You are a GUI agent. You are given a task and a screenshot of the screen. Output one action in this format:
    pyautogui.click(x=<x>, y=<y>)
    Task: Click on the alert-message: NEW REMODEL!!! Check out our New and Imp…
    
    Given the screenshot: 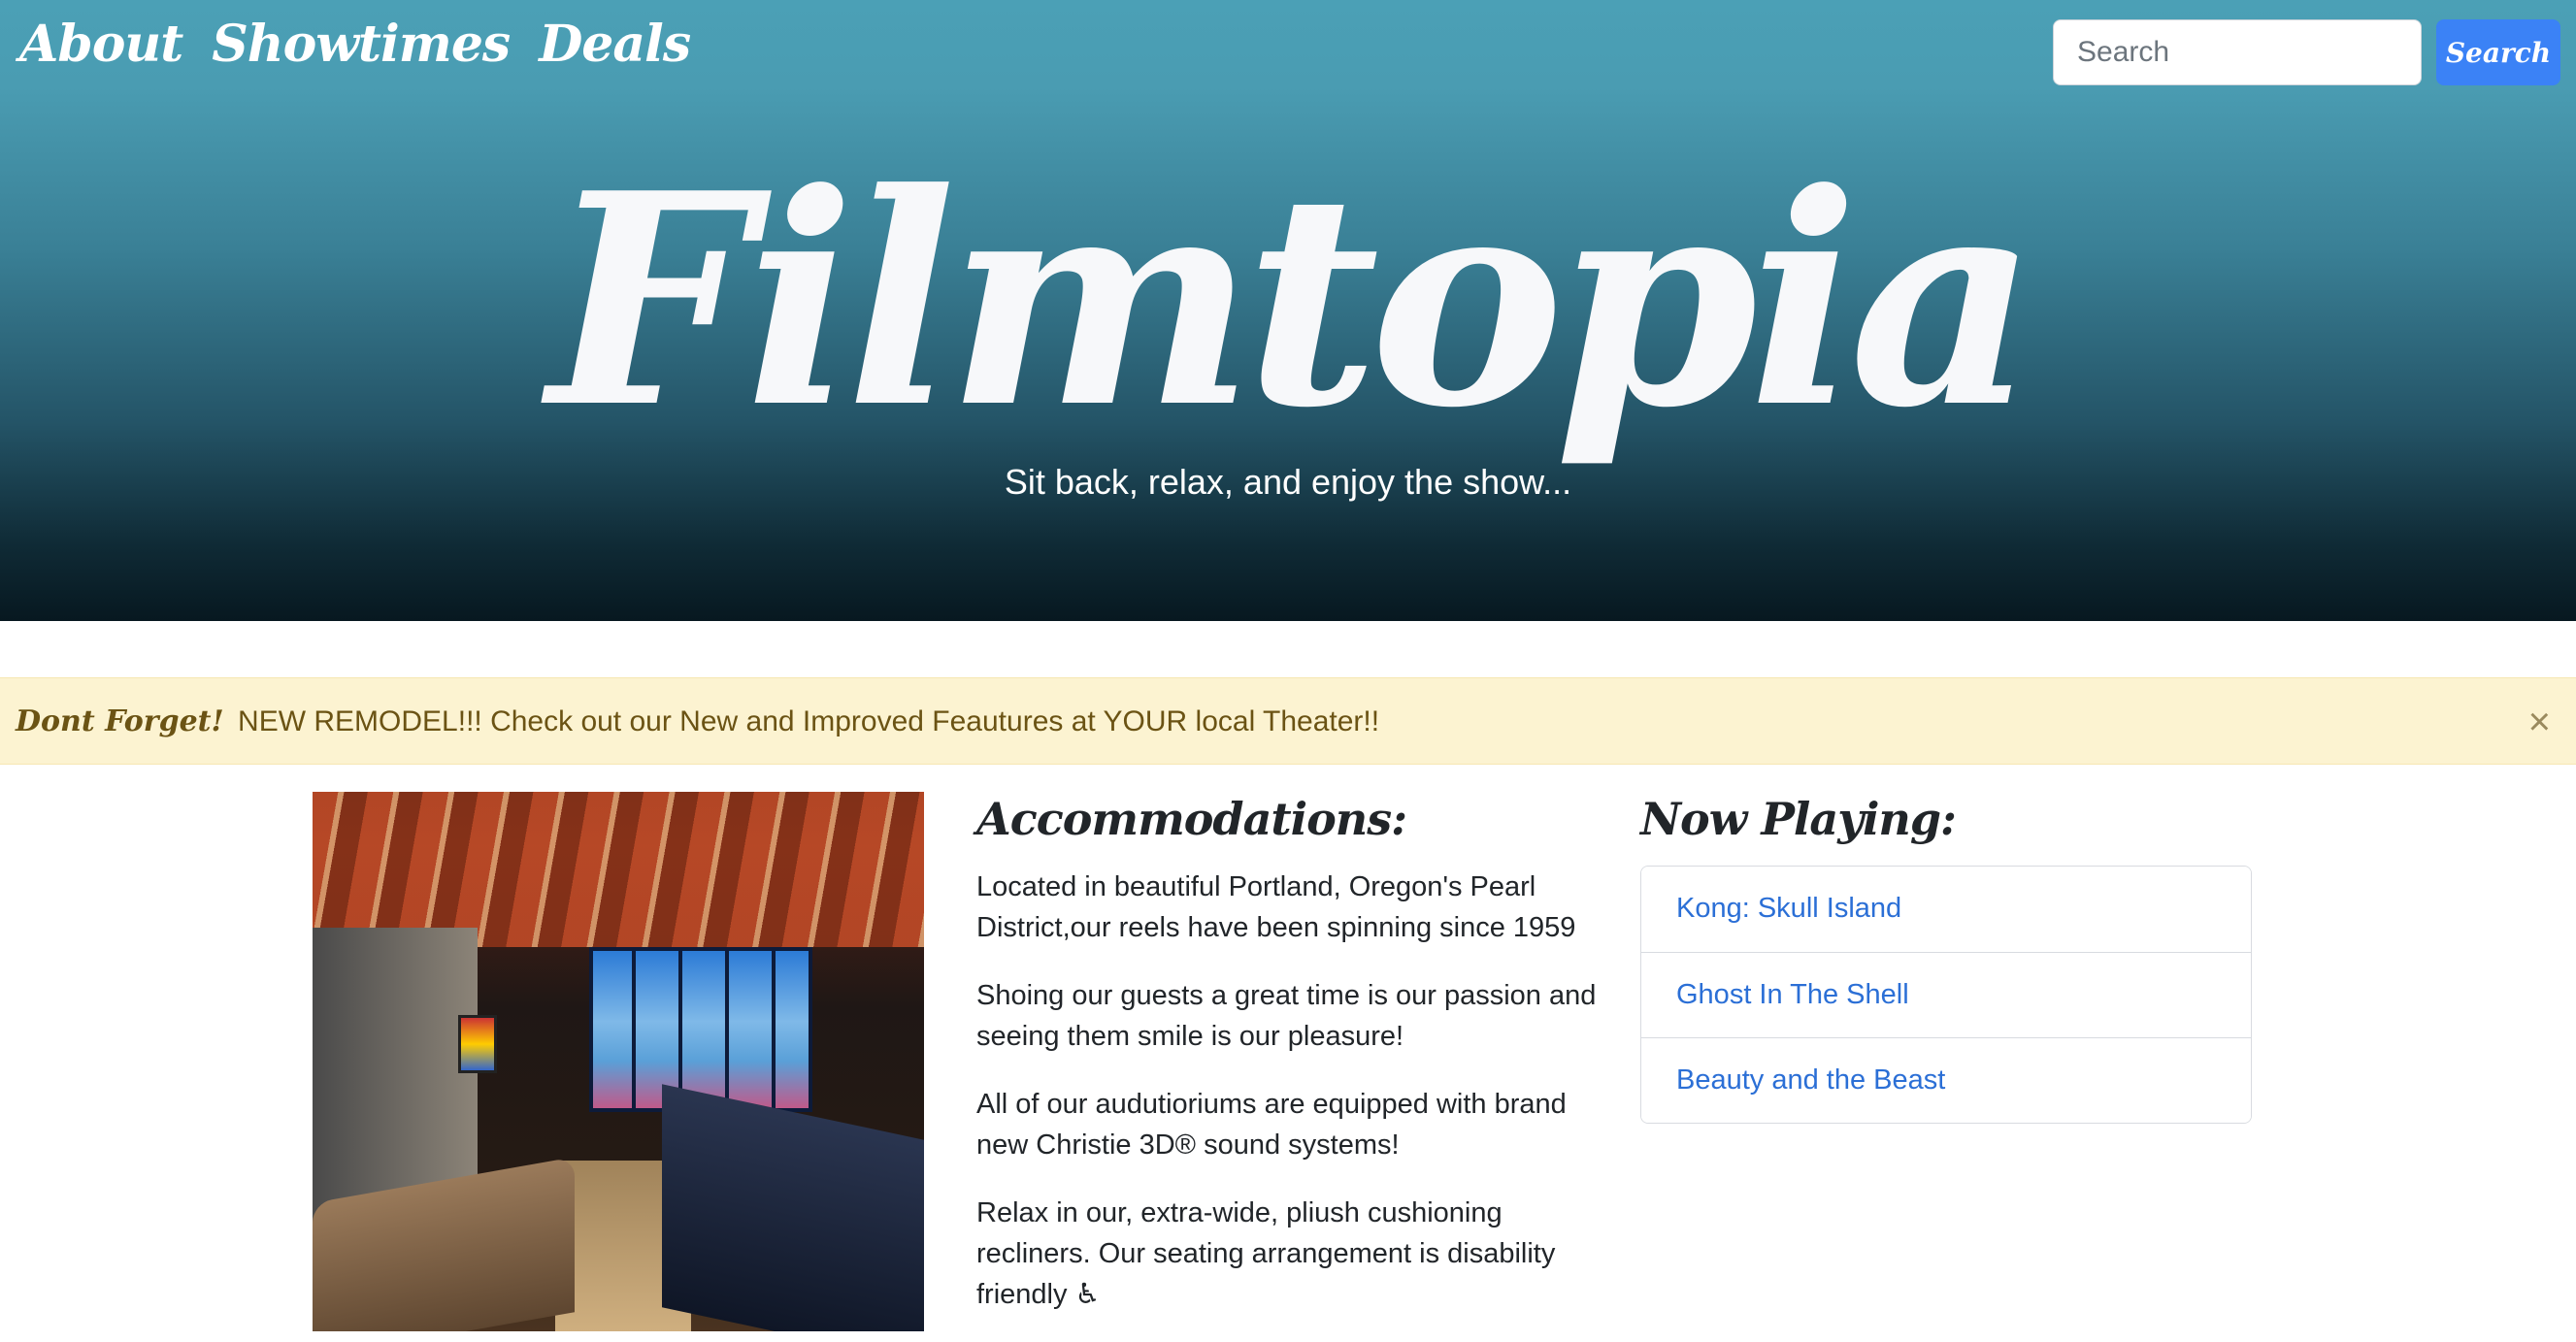 What is the action you would take?
    pyautogui.click(x=809, y=721)
    